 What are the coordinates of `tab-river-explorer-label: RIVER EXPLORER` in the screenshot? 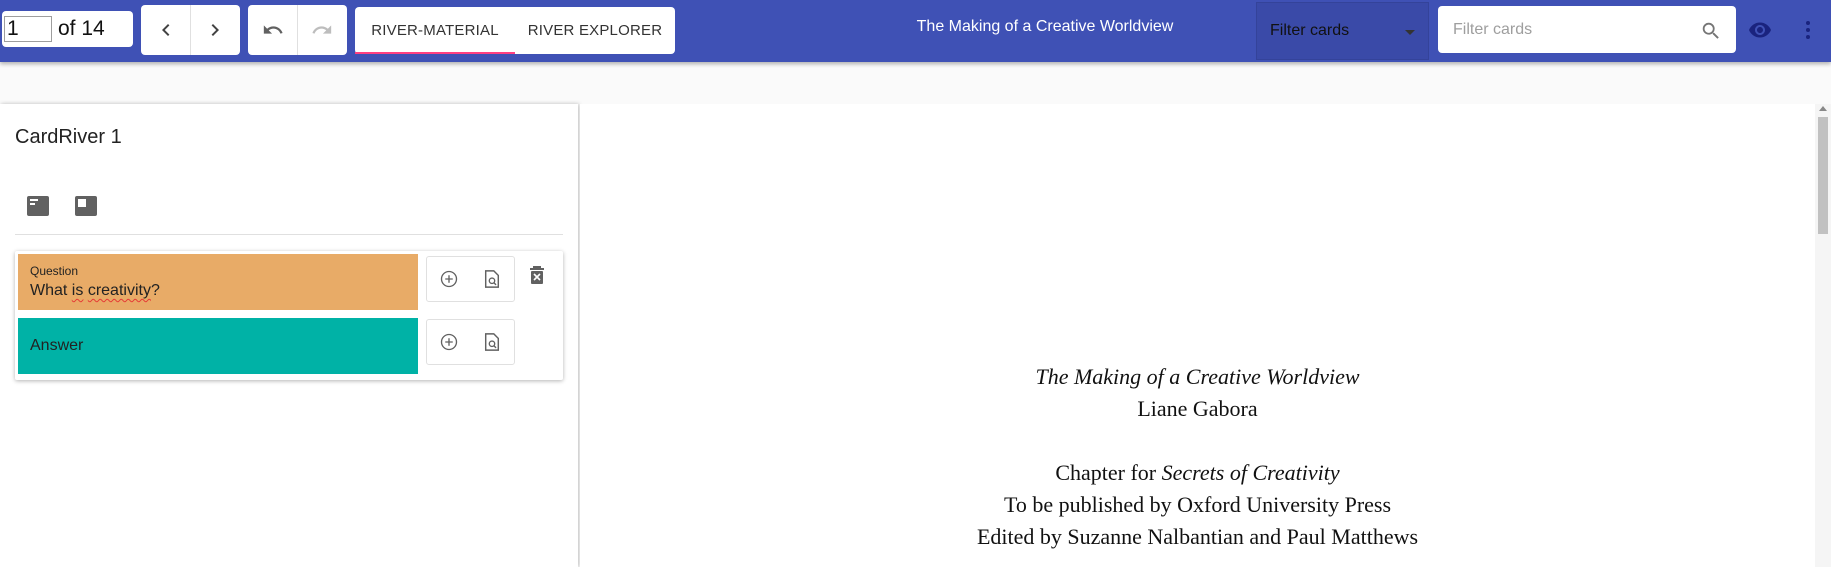 It's located at (595, 30).